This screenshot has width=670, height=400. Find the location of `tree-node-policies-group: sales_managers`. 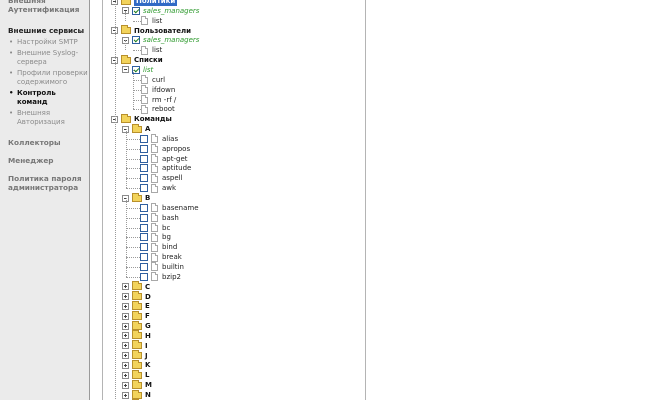

tree-node-policies-group: sales_managers is located at coordinates (160, 11).